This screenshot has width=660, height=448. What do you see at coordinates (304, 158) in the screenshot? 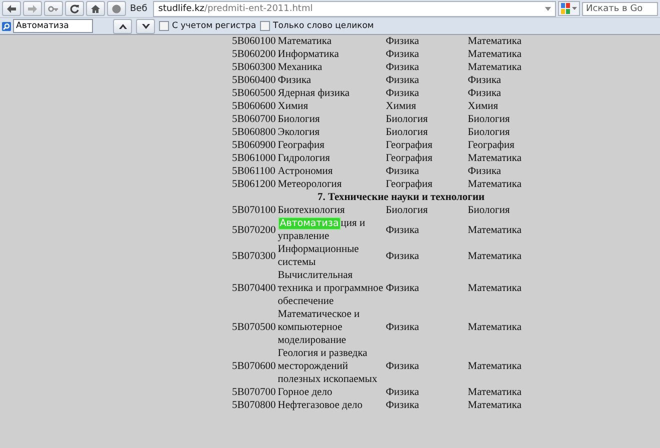
I see `table-cell-text: Гидрология` at bounding box center [304, 158].